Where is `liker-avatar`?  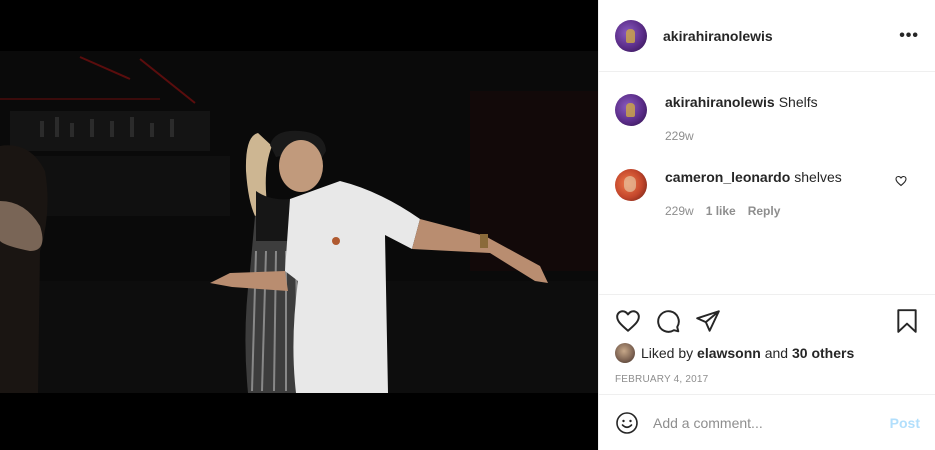
liker-avatar is located at coordinates (625, 353).